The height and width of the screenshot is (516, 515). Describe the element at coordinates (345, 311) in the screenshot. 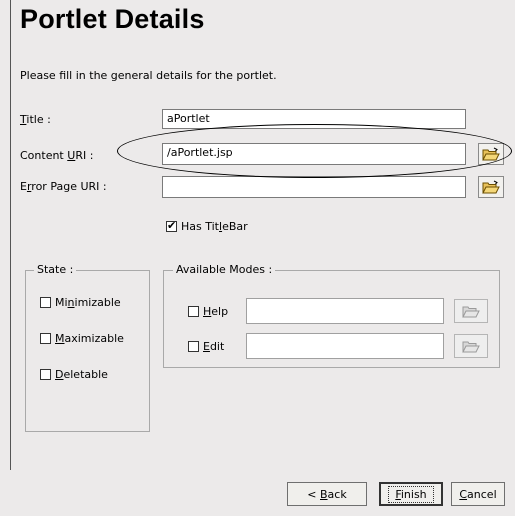

I see `help-mode-field` at that location.